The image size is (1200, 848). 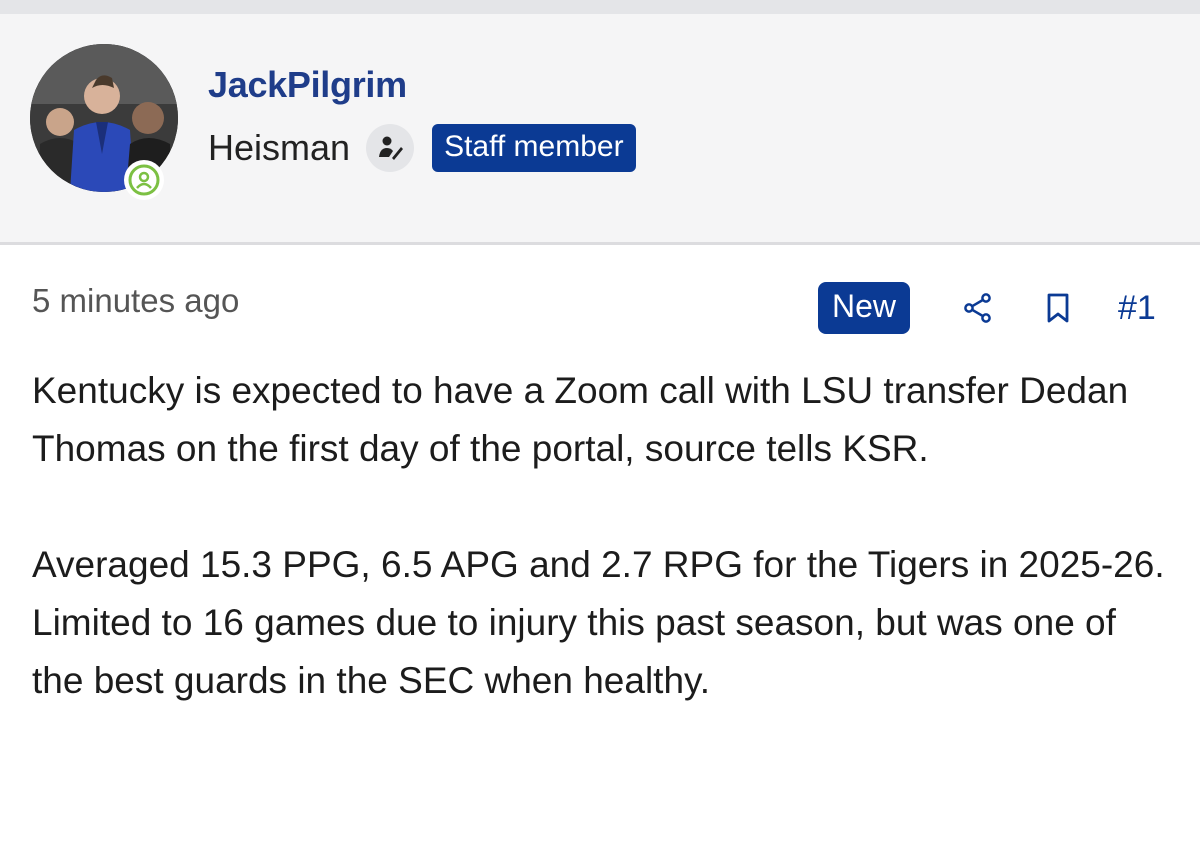 What do you see at coordinates (1137, 308) in the screenshot?
I see `post-number-link: #1` at bounding box center [1137, 308].